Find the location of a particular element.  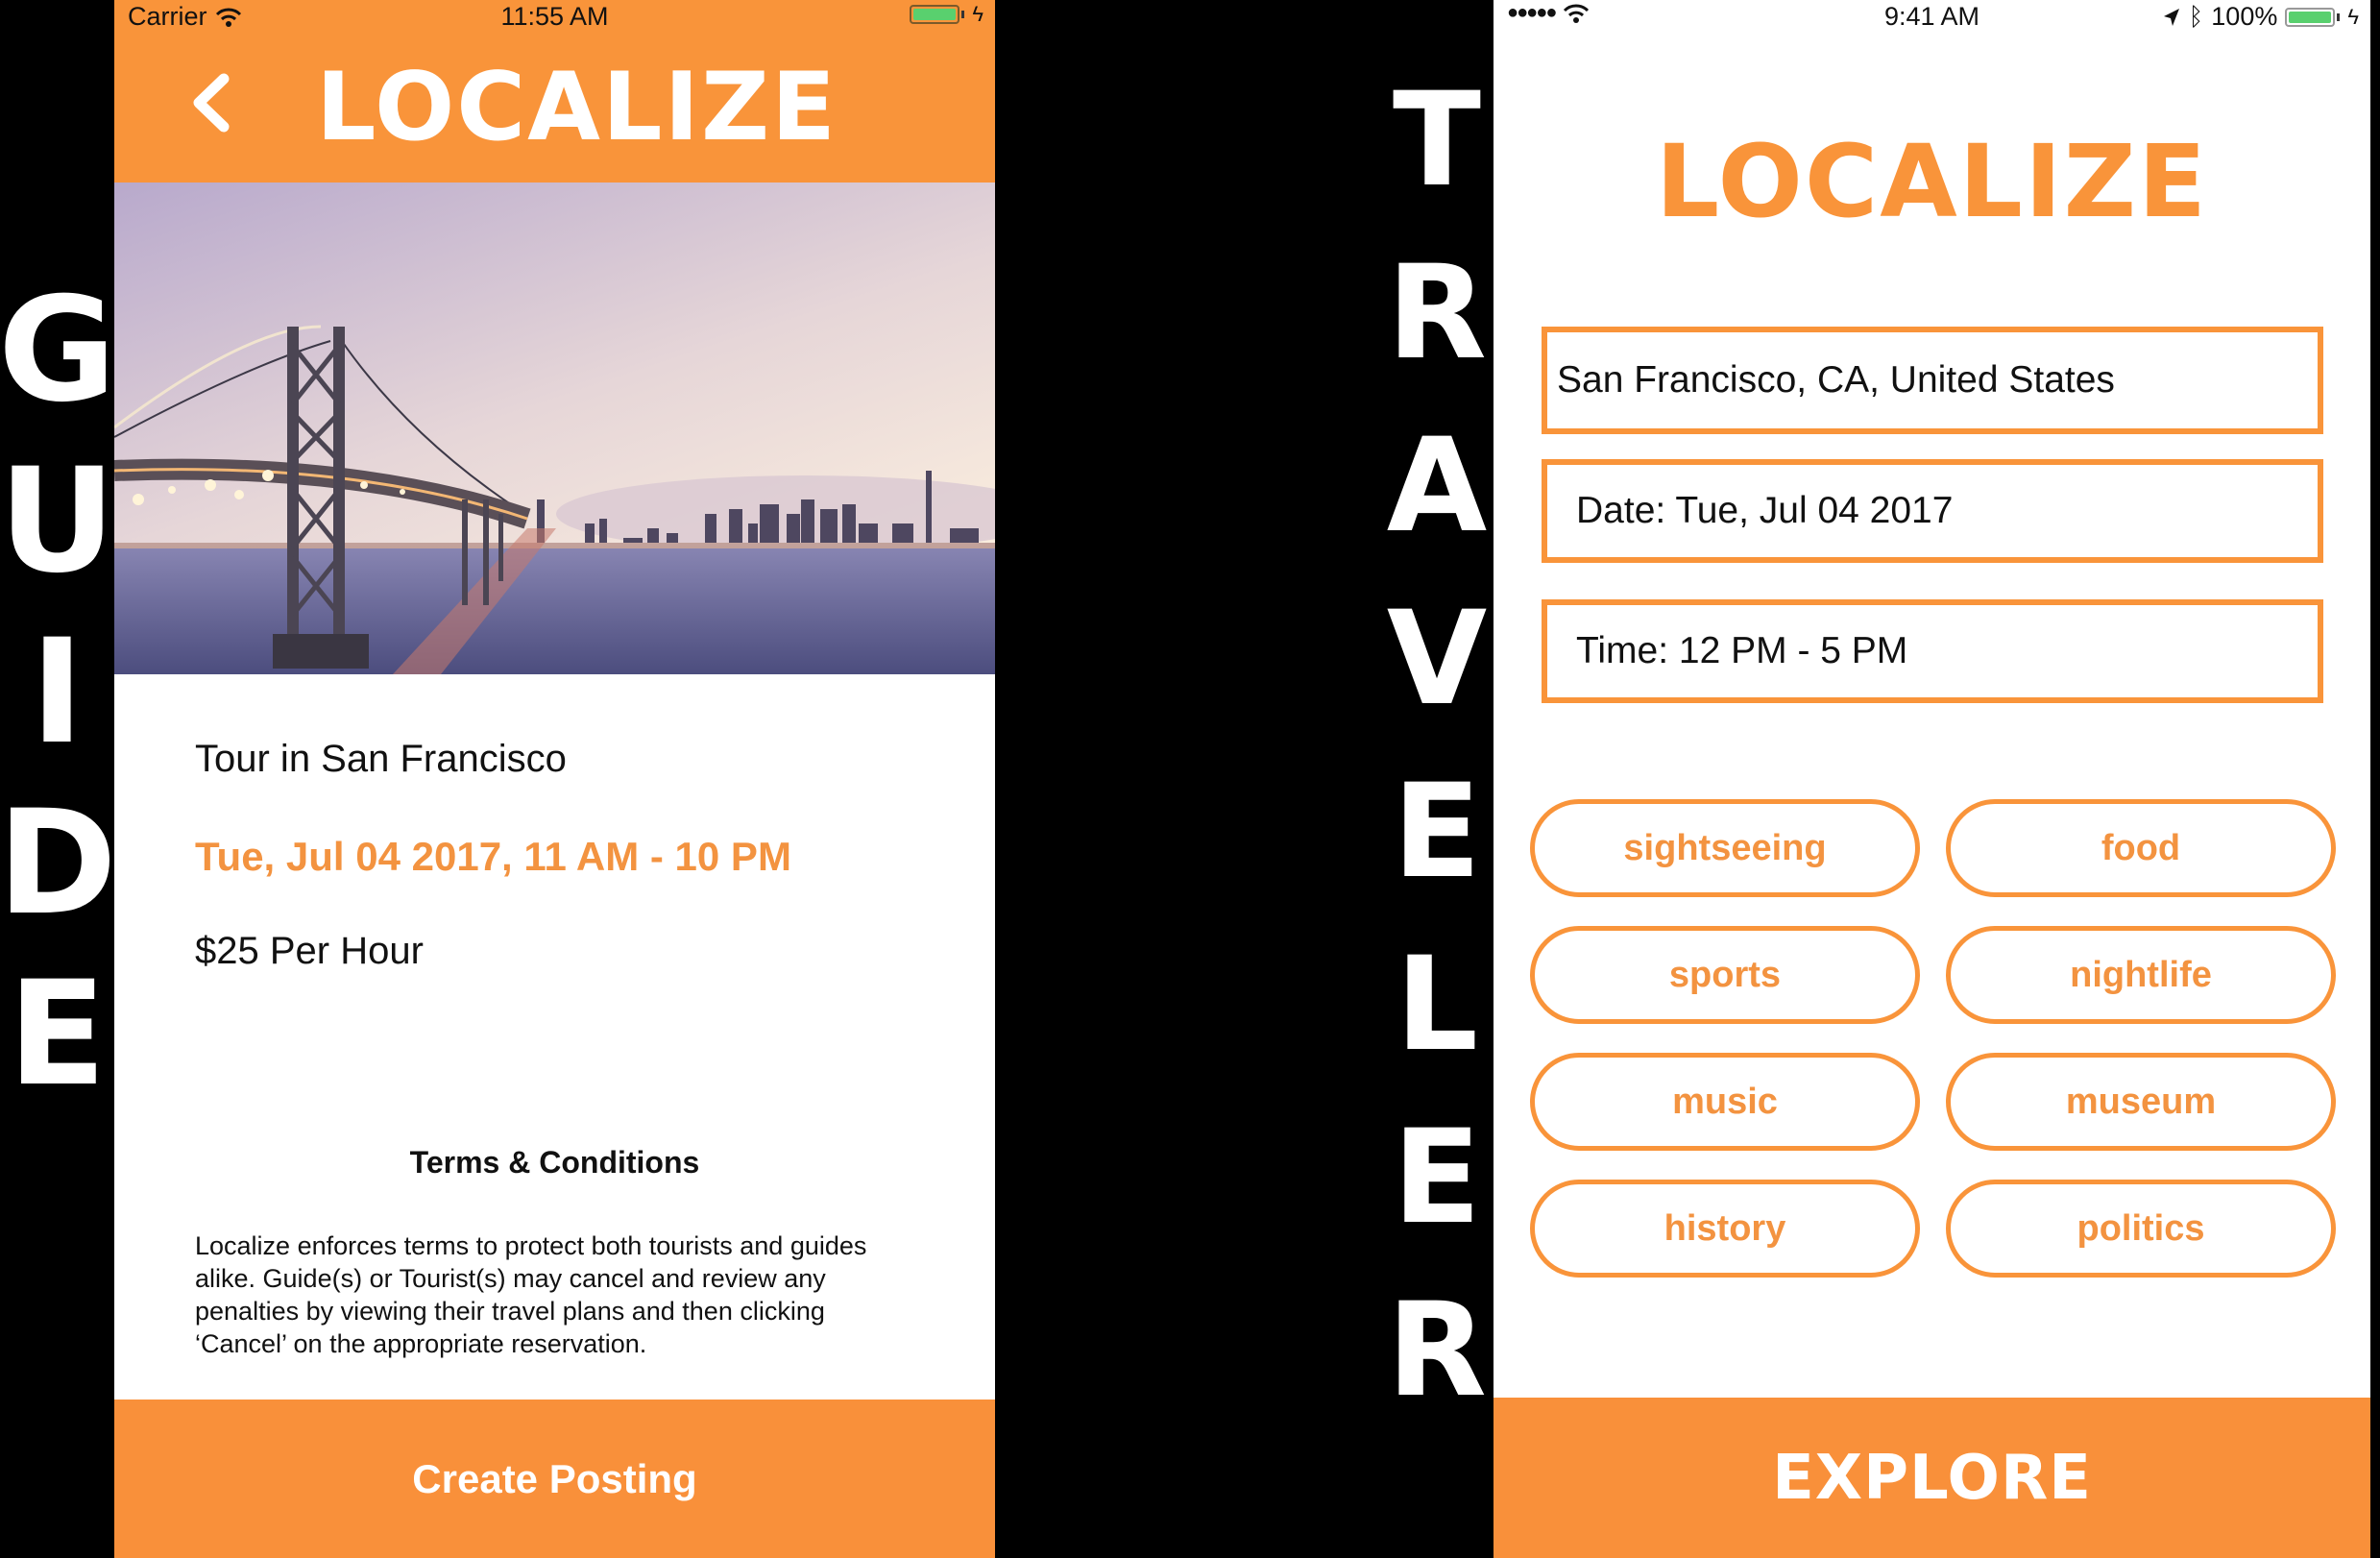

label-letter: U is located at coordinates (58, 521).